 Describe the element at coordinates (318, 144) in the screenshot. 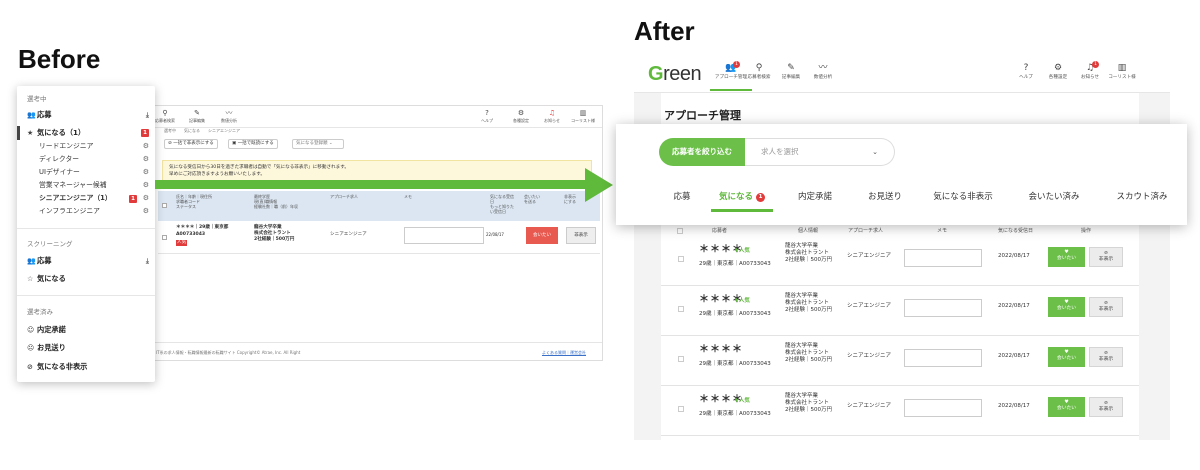

I see `sort-select: 気になる登録順 ⌄` at that location.